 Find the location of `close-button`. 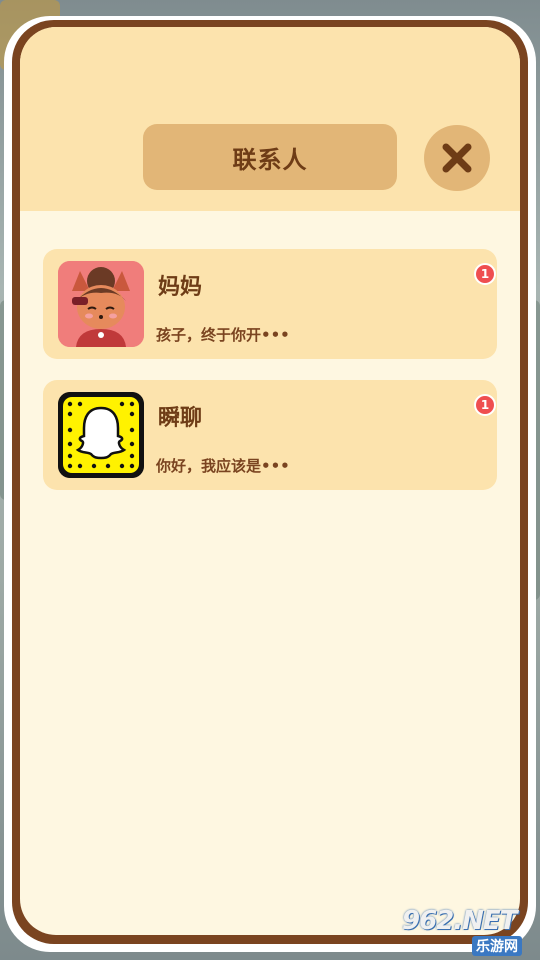

close-button is located at coordinates (457, 158).